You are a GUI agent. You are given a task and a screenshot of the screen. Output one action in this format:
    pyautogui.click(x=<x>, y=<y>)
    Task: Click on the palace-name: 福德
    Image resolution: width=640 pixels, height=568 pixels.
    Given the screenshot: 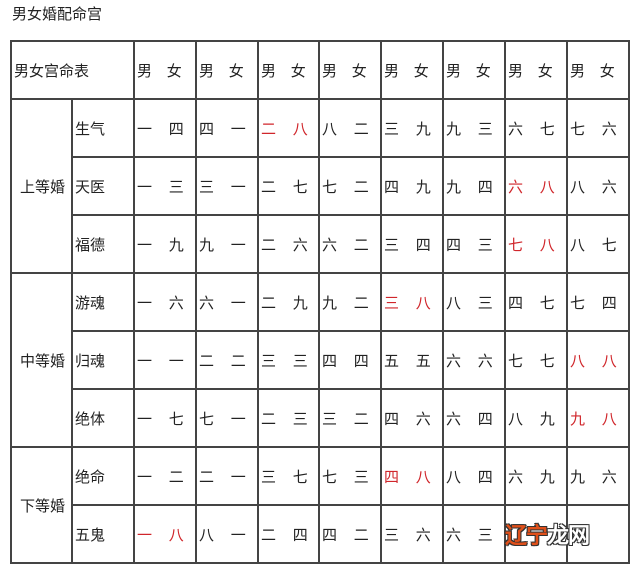 What is the action you would take?
    pyautogui.click(x=103, y=244)
    